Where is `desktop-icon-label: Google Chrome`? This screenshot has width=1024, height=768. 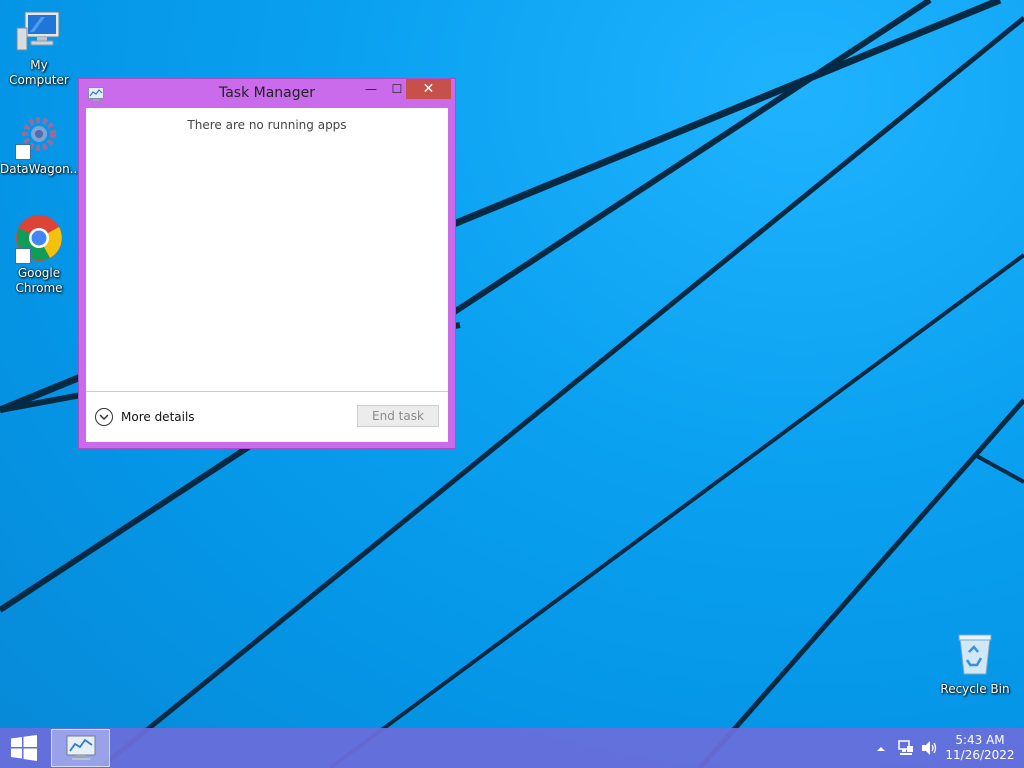
desktop-icon-label: Google Chrome is located at coordinates (39, 280).